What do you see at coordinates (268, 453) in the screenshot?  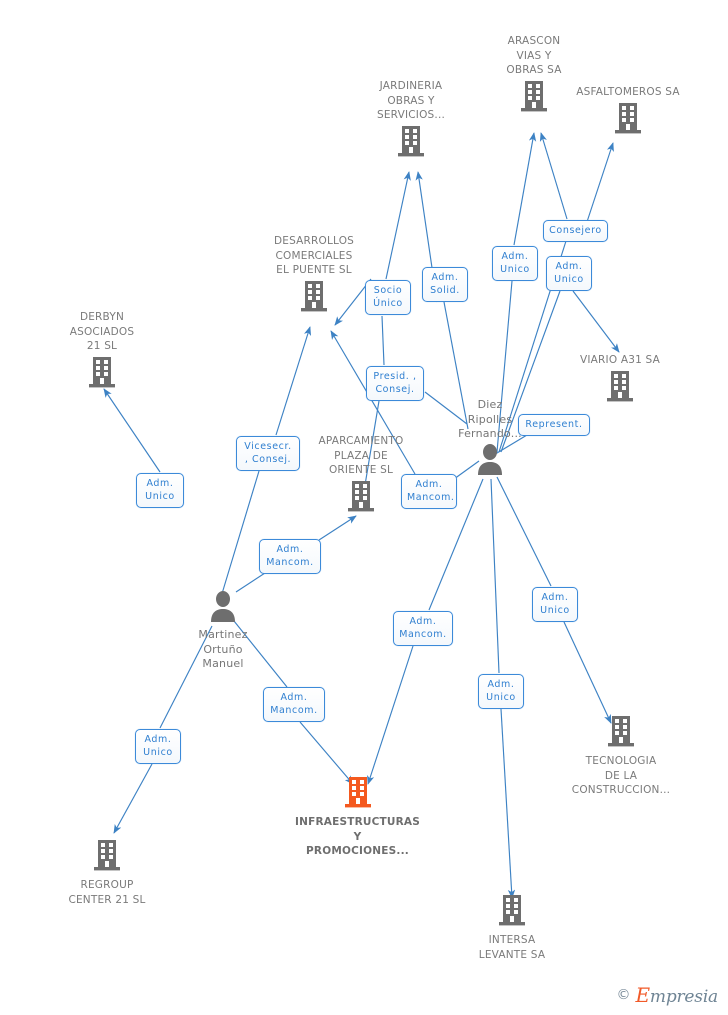 I see `relation-chip-vicesecr-consej: Vicesecr. , Consej.` at bounding box center [268, 453].